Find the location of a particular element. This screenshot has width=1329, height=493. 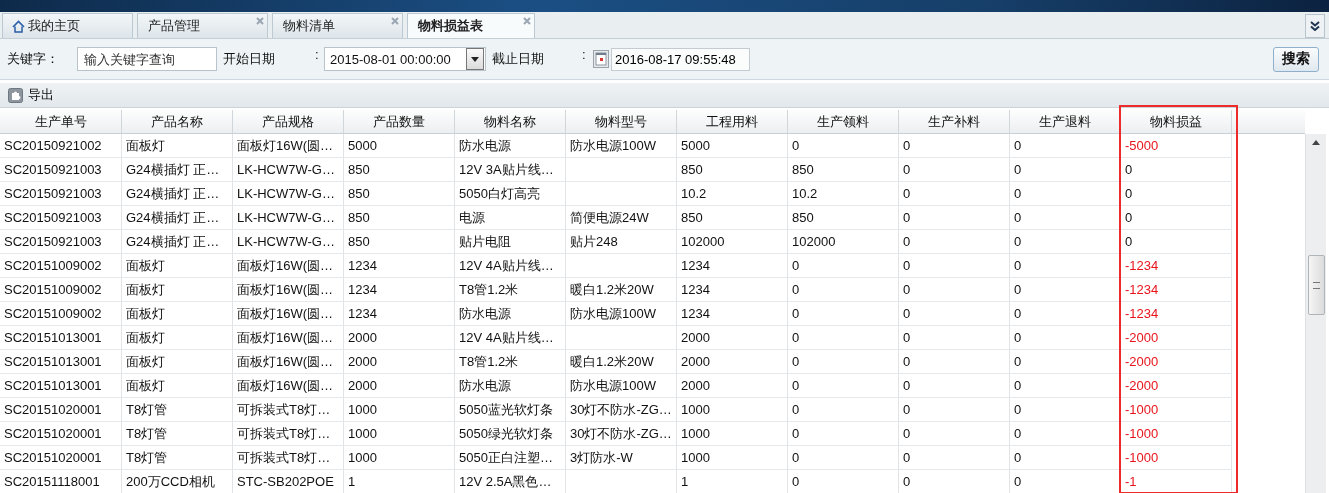

start-date-dropdown: 2015-08-01 00:00:00 is located at coordinates (405, 59).